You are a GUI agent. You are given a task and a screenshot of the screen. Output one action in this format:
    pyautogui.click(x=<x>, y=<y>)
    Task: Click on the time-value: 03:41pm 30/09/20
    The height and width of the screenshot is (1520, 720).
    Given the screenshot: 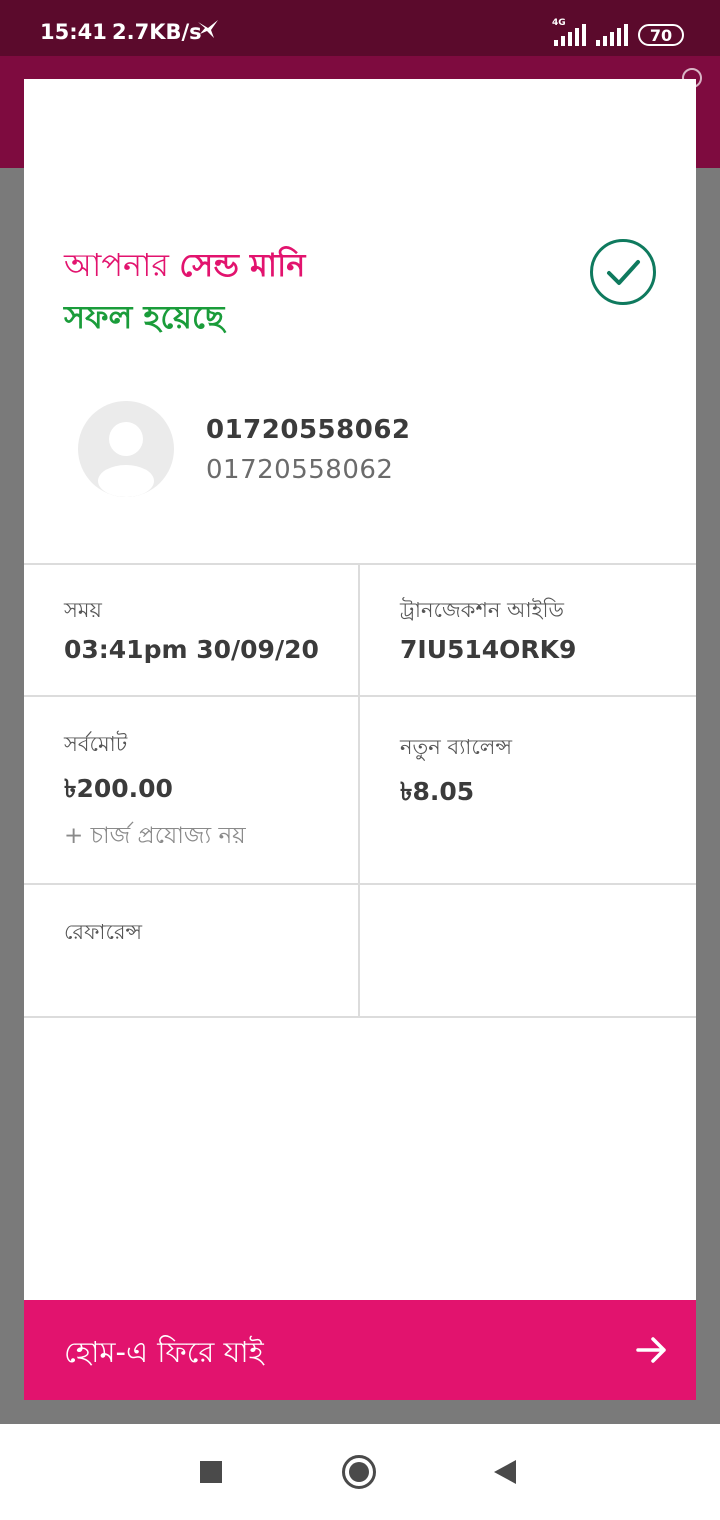 What is the action you would take?
    pyautogui.click(x=191, y=649)
    